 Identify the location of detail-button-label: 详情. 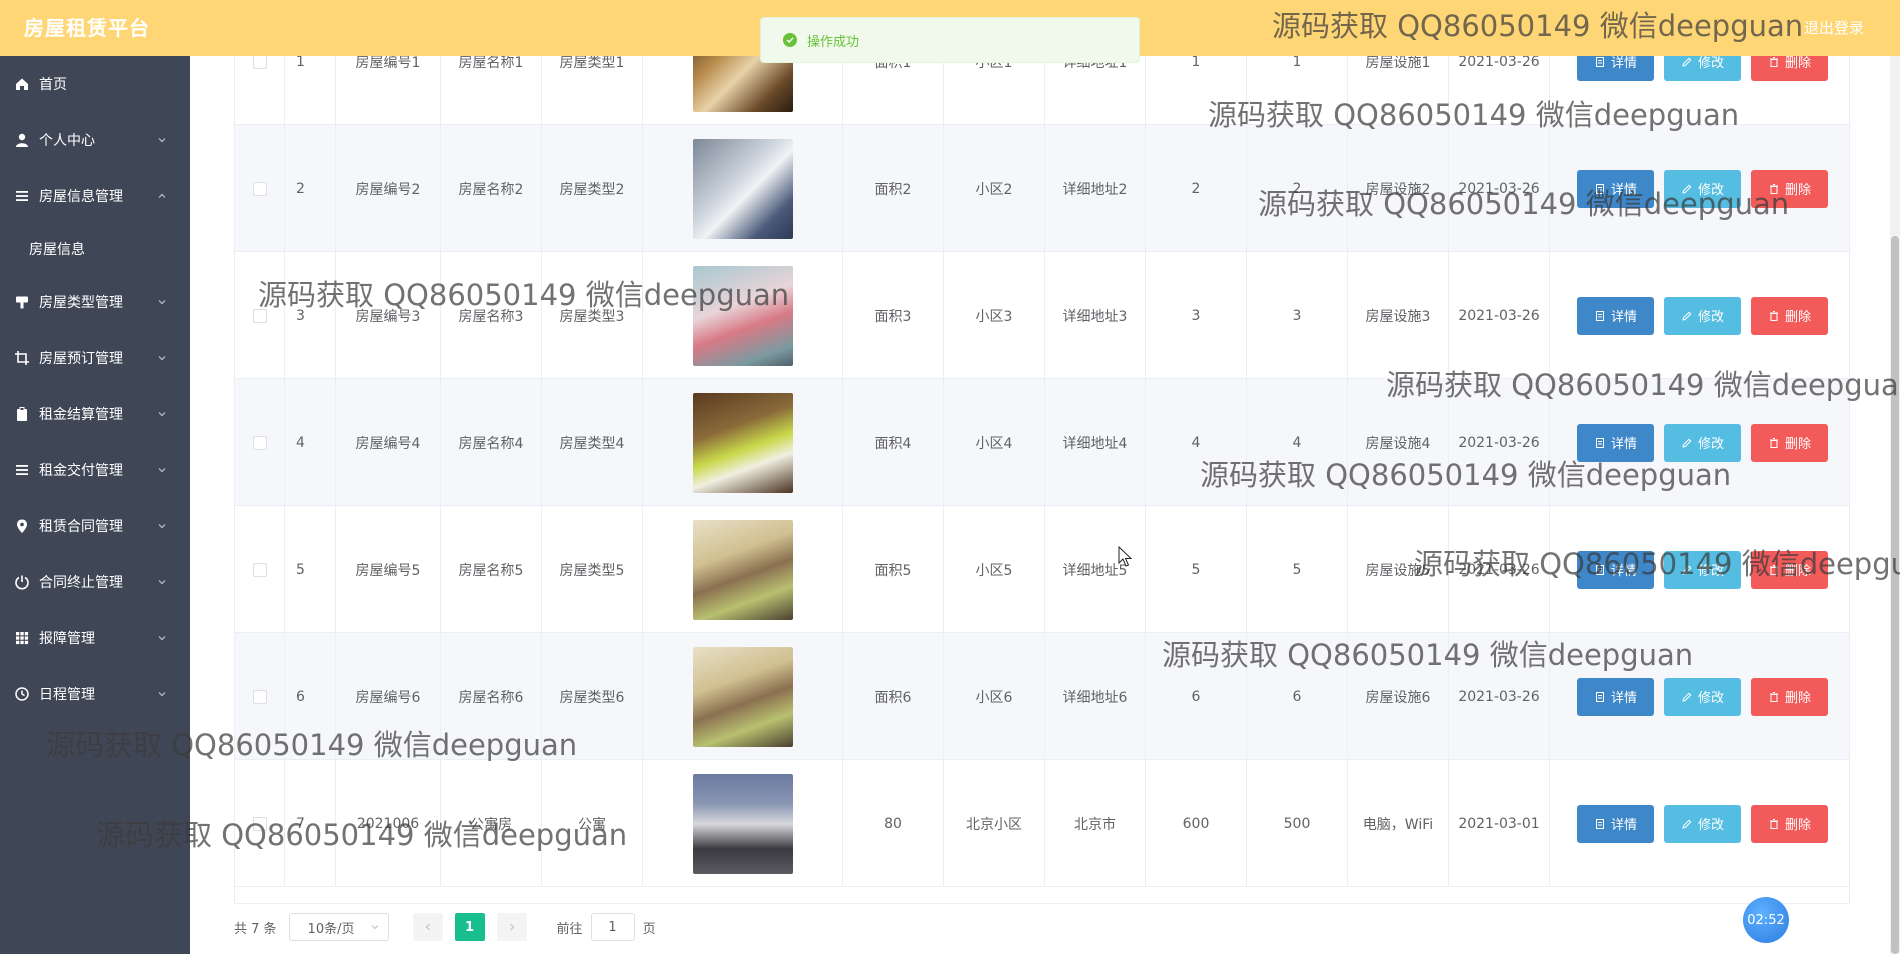
(1623, 444).